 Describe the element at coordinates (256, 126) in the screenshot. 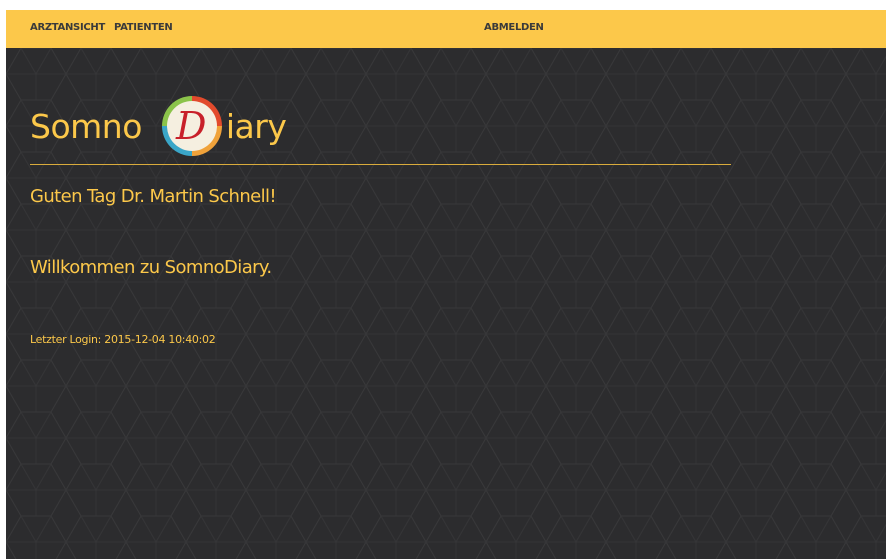

I see `brand-name-part2: iary` at that location.